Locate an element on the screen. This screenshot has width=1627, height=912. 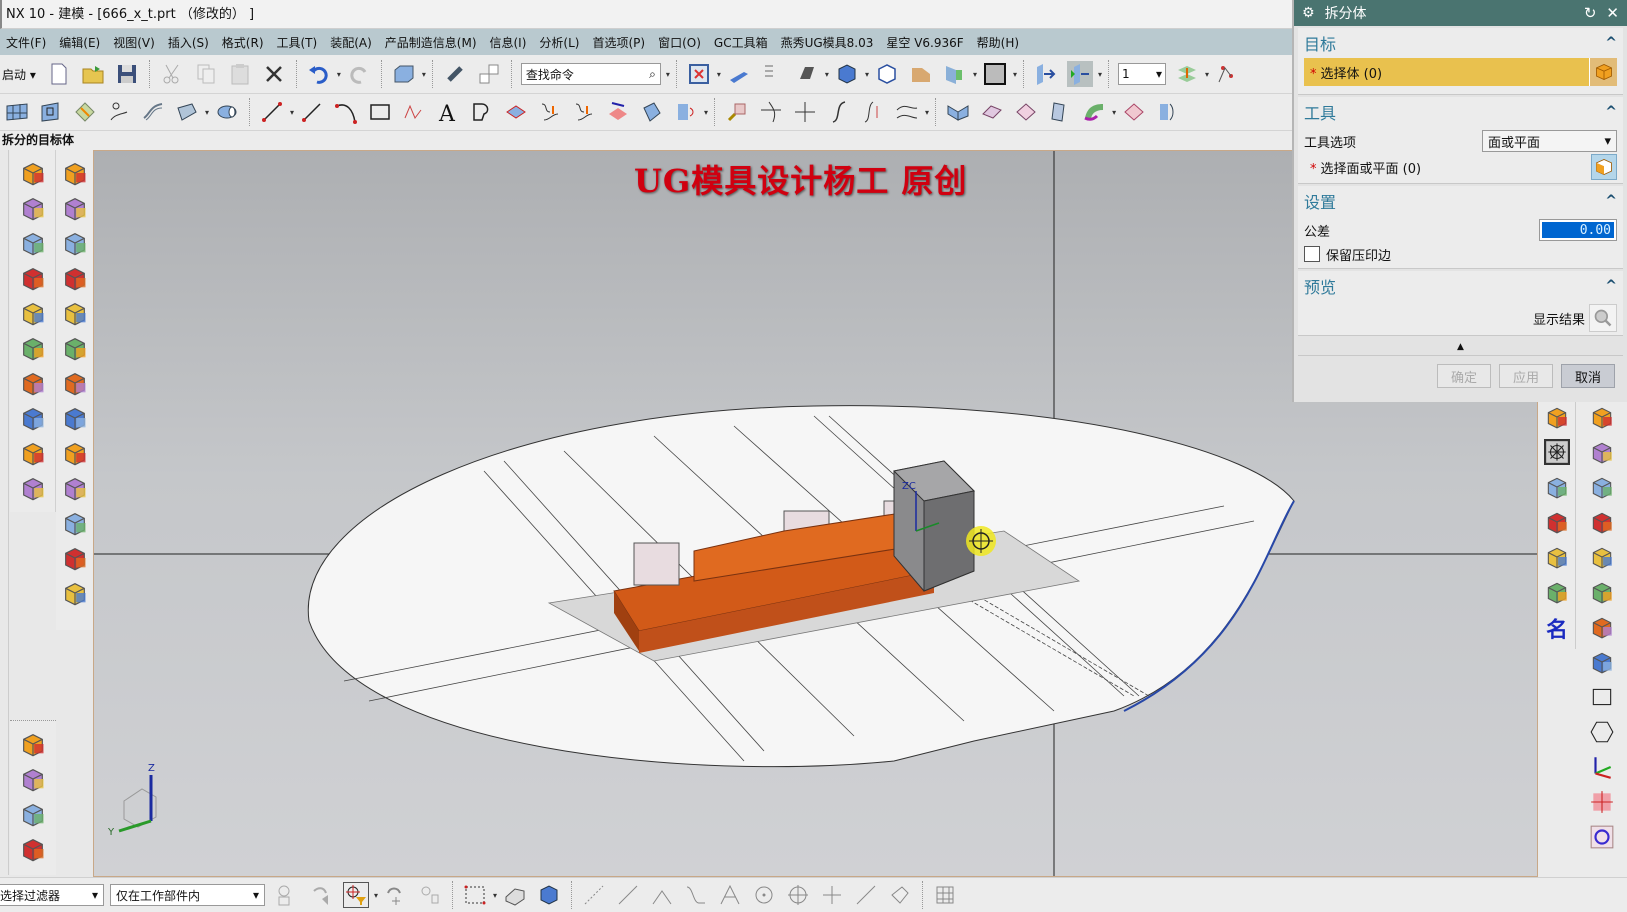
transform-icon is located at coordinates (75, 593).